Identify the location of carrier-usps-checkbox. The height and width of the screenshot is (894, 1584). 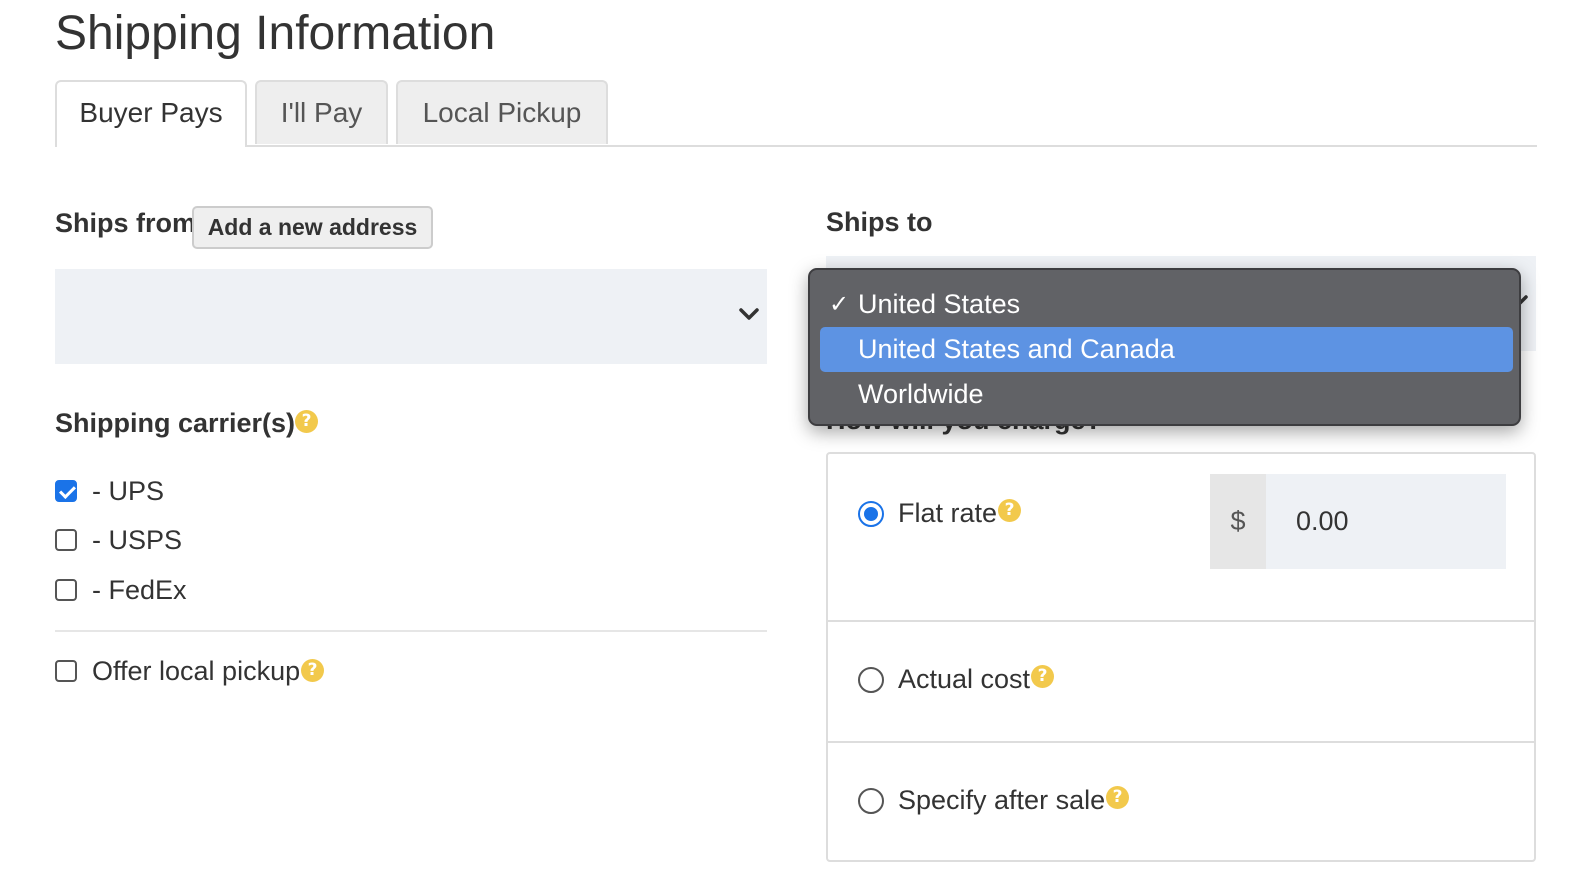
(66, 540).